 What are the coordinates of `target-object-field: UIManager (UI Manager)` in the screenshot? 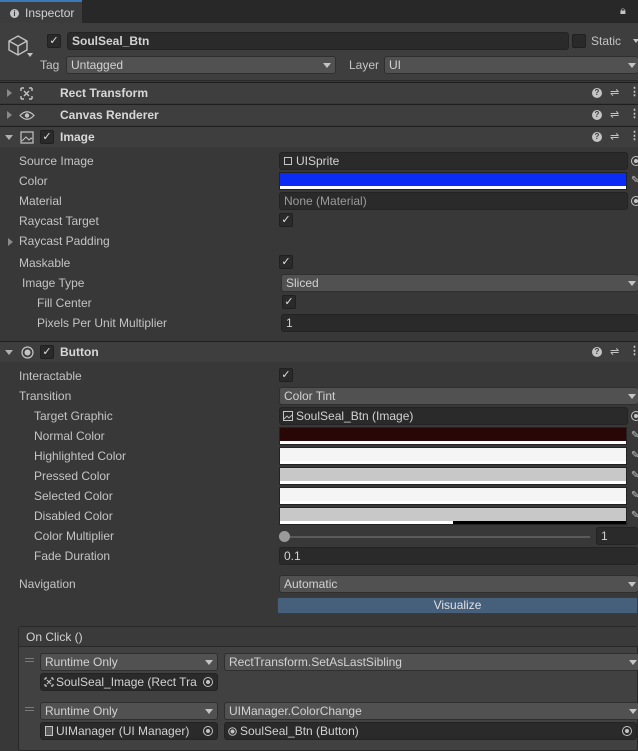 It's located at (129, 731).